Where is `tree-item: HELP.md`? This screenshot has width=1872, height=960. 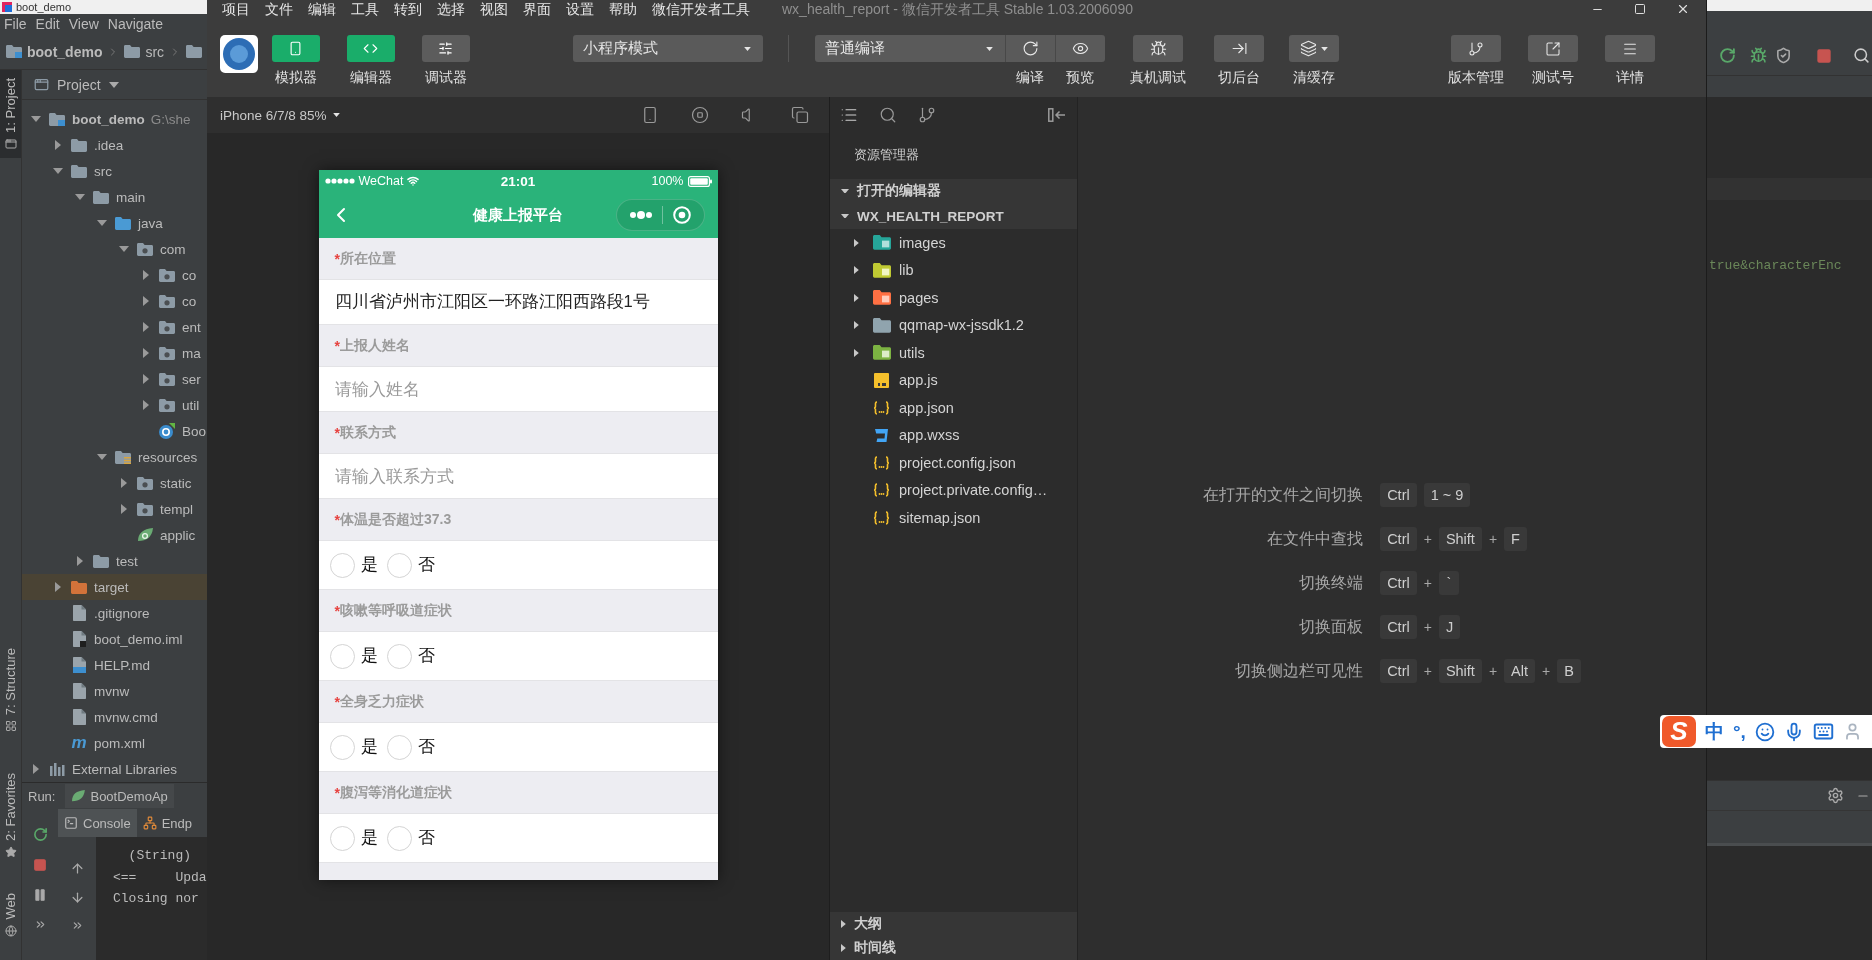
tree-item: HELP.md is located at coordinates (114, 665).